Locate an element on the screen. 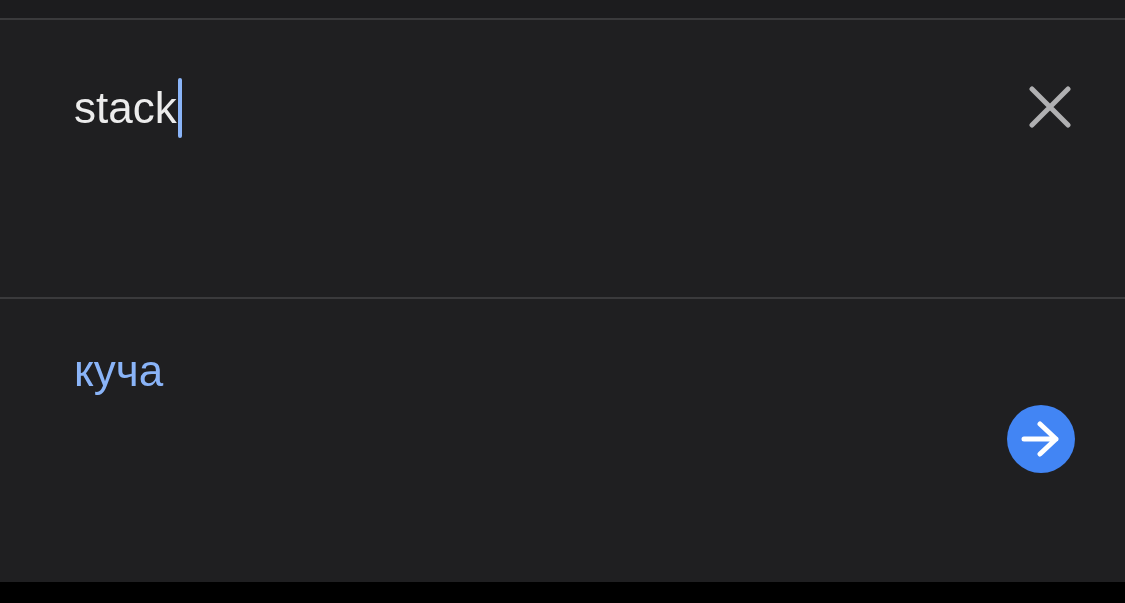 Image resolution: width=1125 pixels, height=603 pixels. arrow-right-icon is located at coordinates (1041, 439).